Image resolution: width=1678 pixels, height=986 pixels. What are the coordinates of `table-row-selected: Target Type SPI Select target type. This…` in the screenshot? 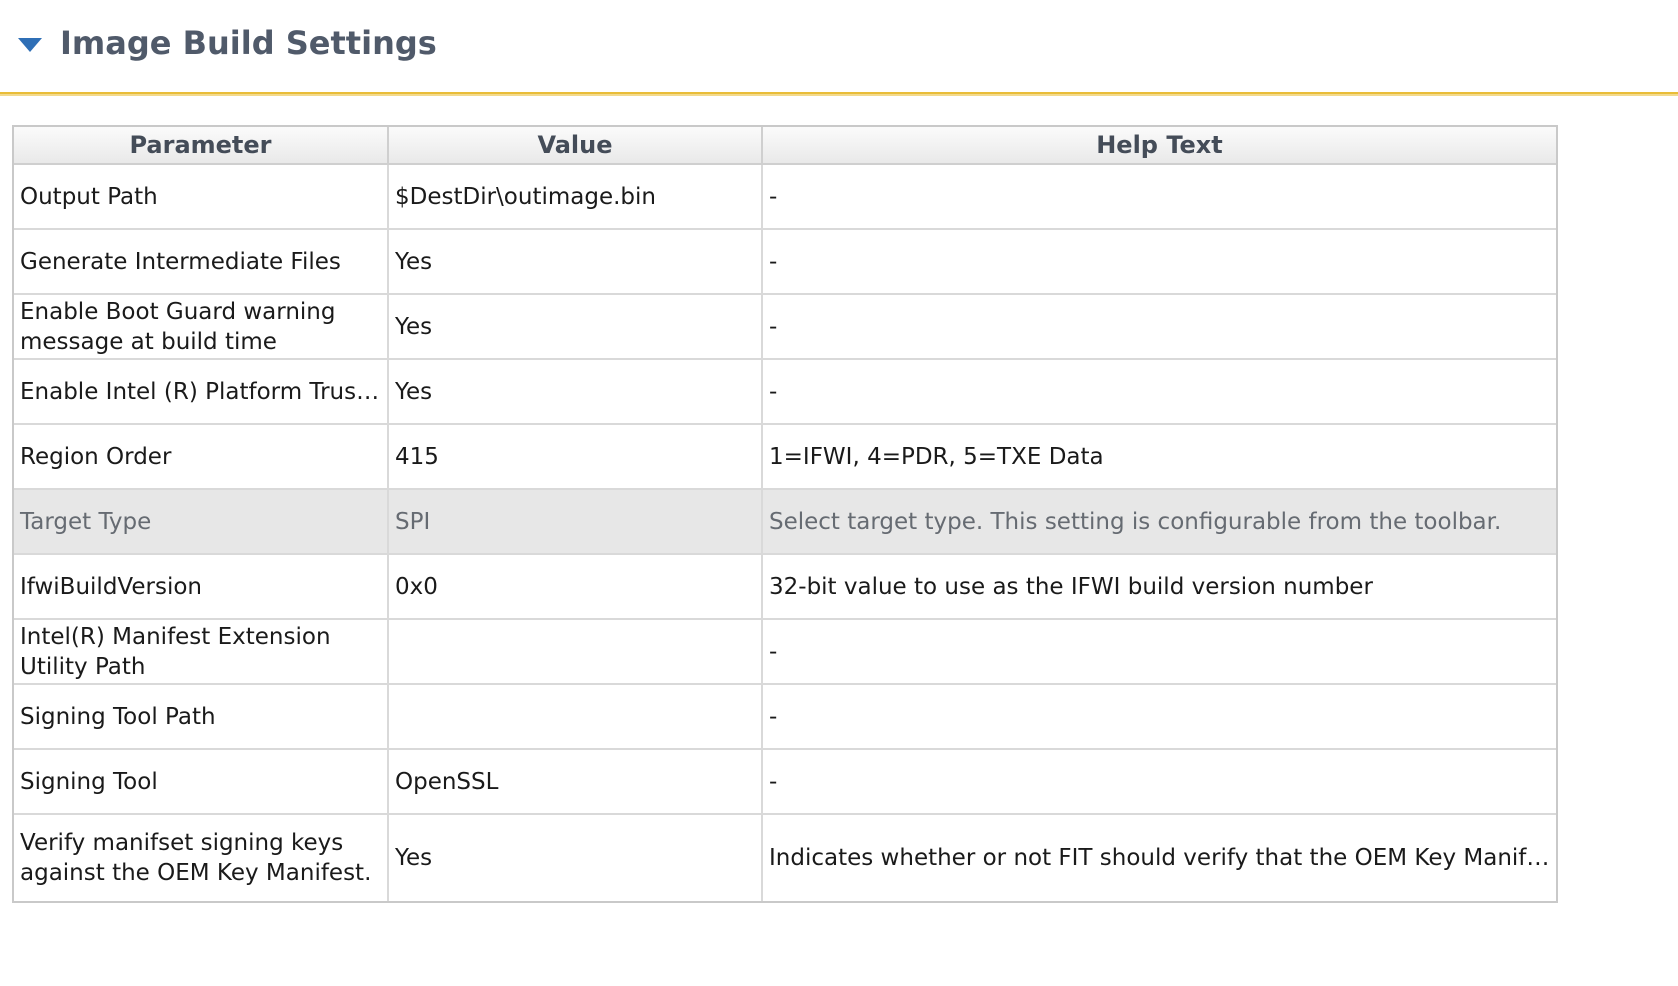 It's located at (785, 521).